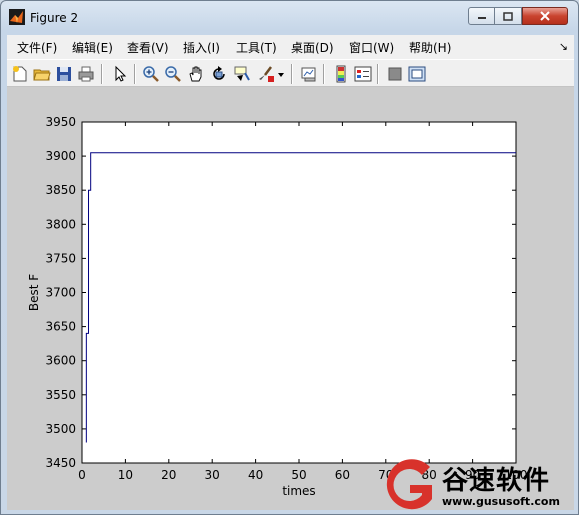 Image resolution: width=579 pixels, height=515 pixels. I want to click on y-tick-label: 3700, so click(60, 293).